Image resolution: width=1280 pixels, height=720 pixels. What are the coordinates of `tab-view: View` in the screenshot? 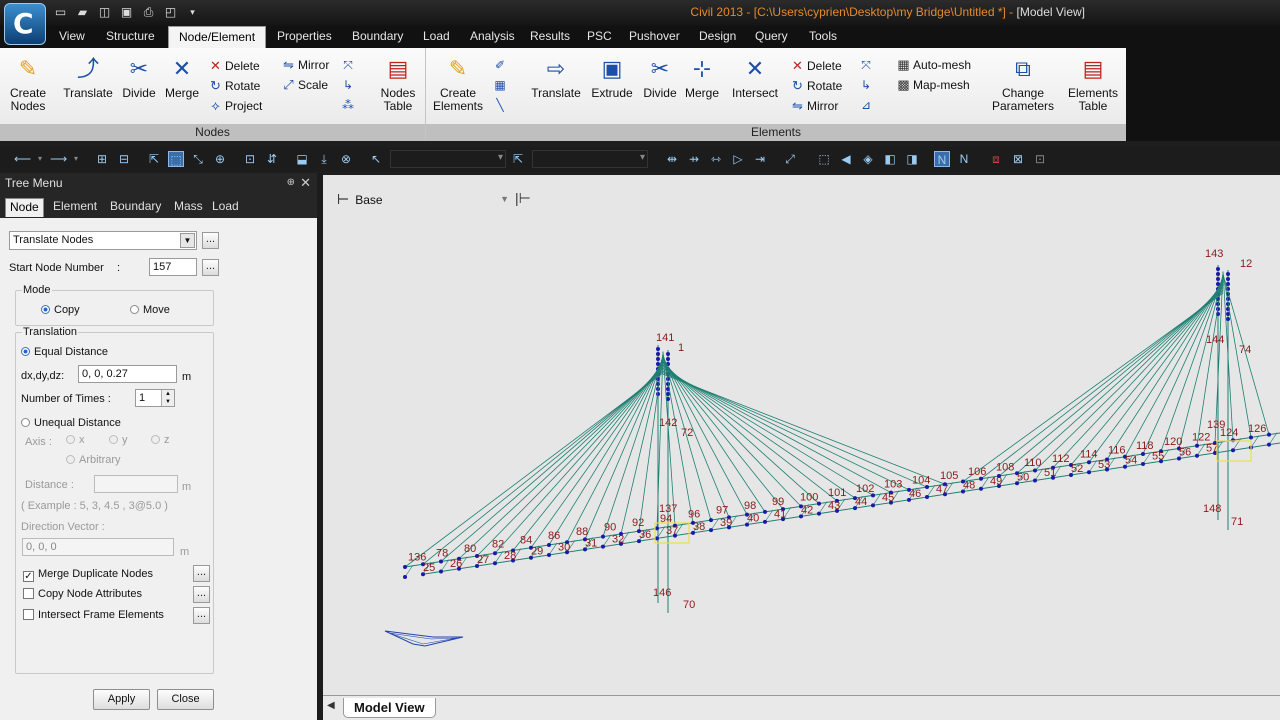 It's located at (72, 37).